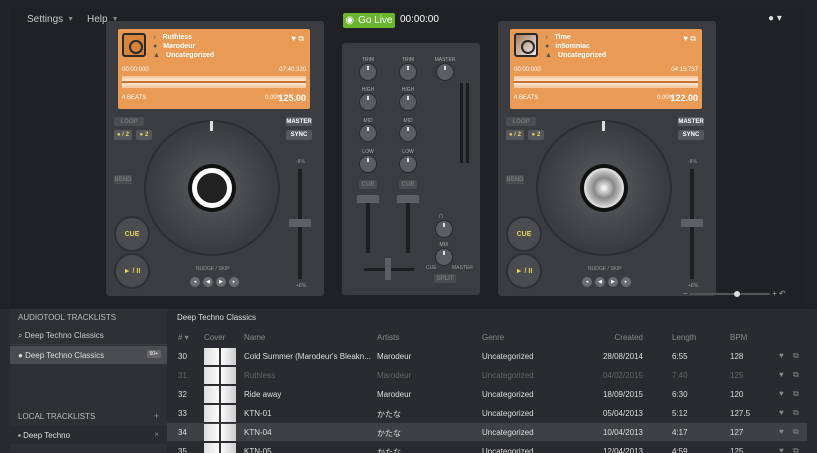 This screenshot has width=817, height=453. What do you see at coordinates (183, 337) in the screenshot?
I see `col-num: # ▾` at bounding box center [183, 337].